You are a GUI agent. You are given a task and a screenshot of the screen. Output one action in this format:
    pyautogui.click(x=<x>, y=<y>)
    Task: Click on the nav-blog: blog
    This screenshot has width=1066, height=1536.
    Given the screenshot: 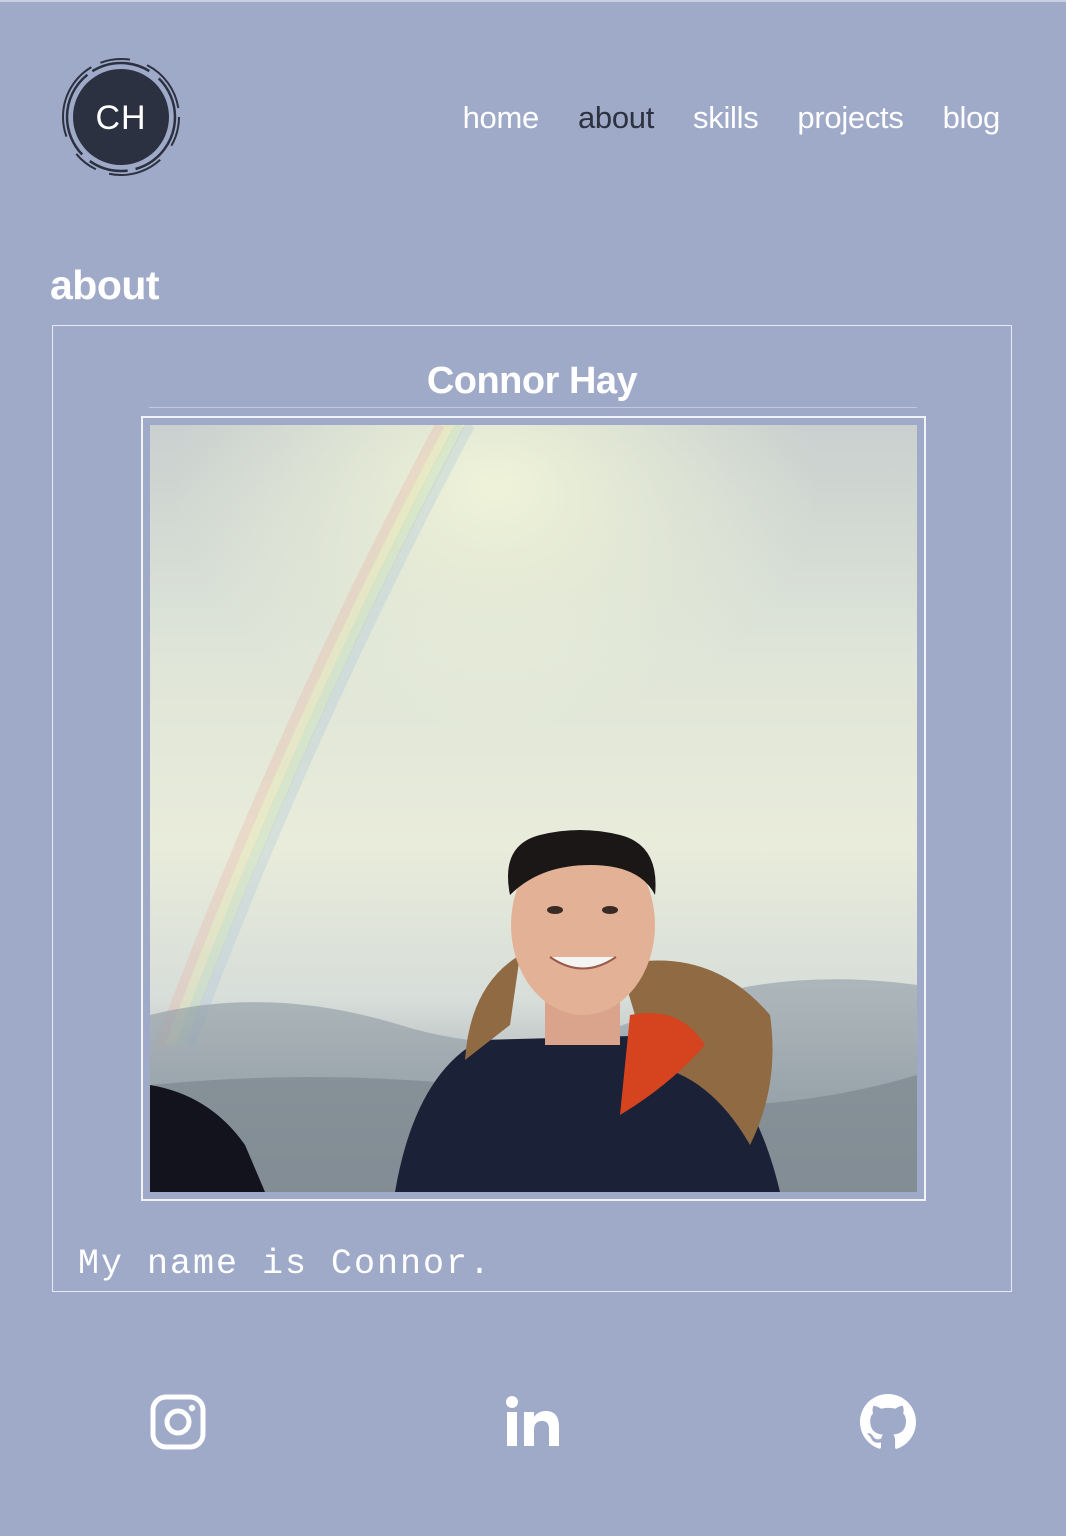 What is the action you would take?
    pyautogui.click(x=972, y=118)
    